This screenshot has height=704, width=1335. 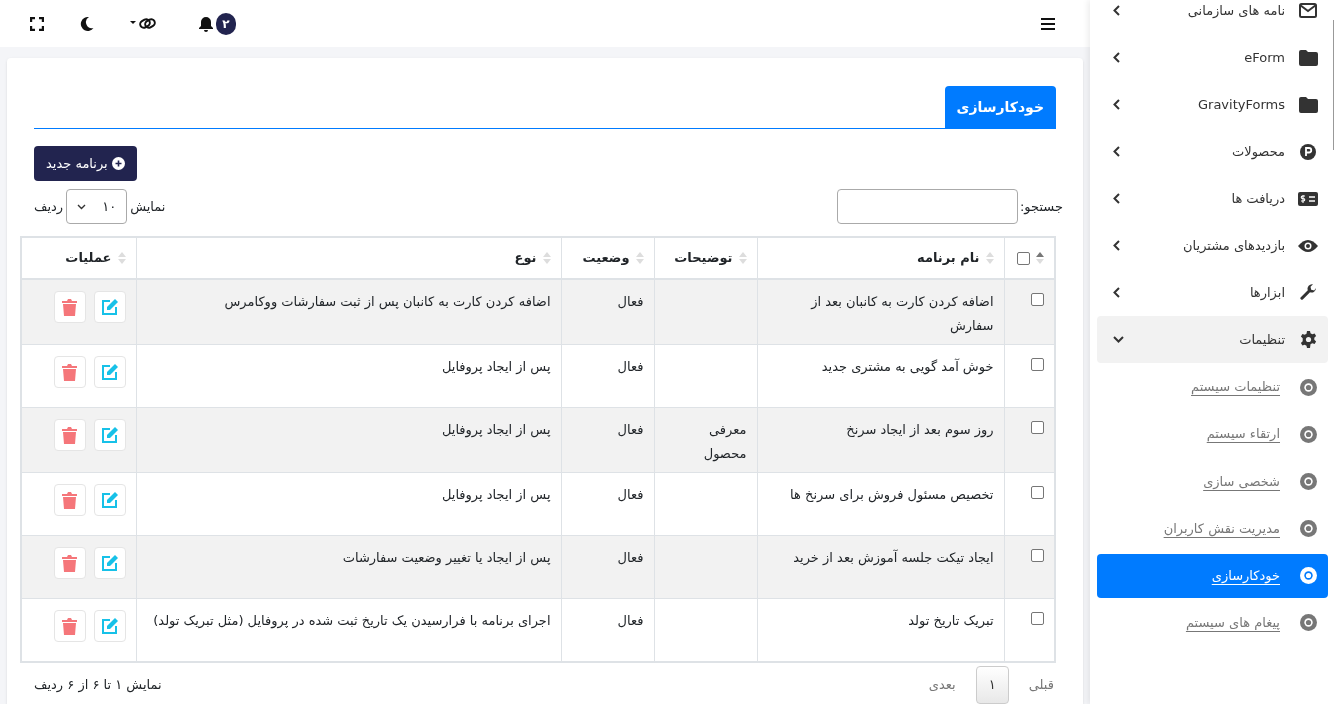 I want to click on table-cell: پس از ایجاد یا تغییر وضعیت سفارشات, so click(x=446, y=557).